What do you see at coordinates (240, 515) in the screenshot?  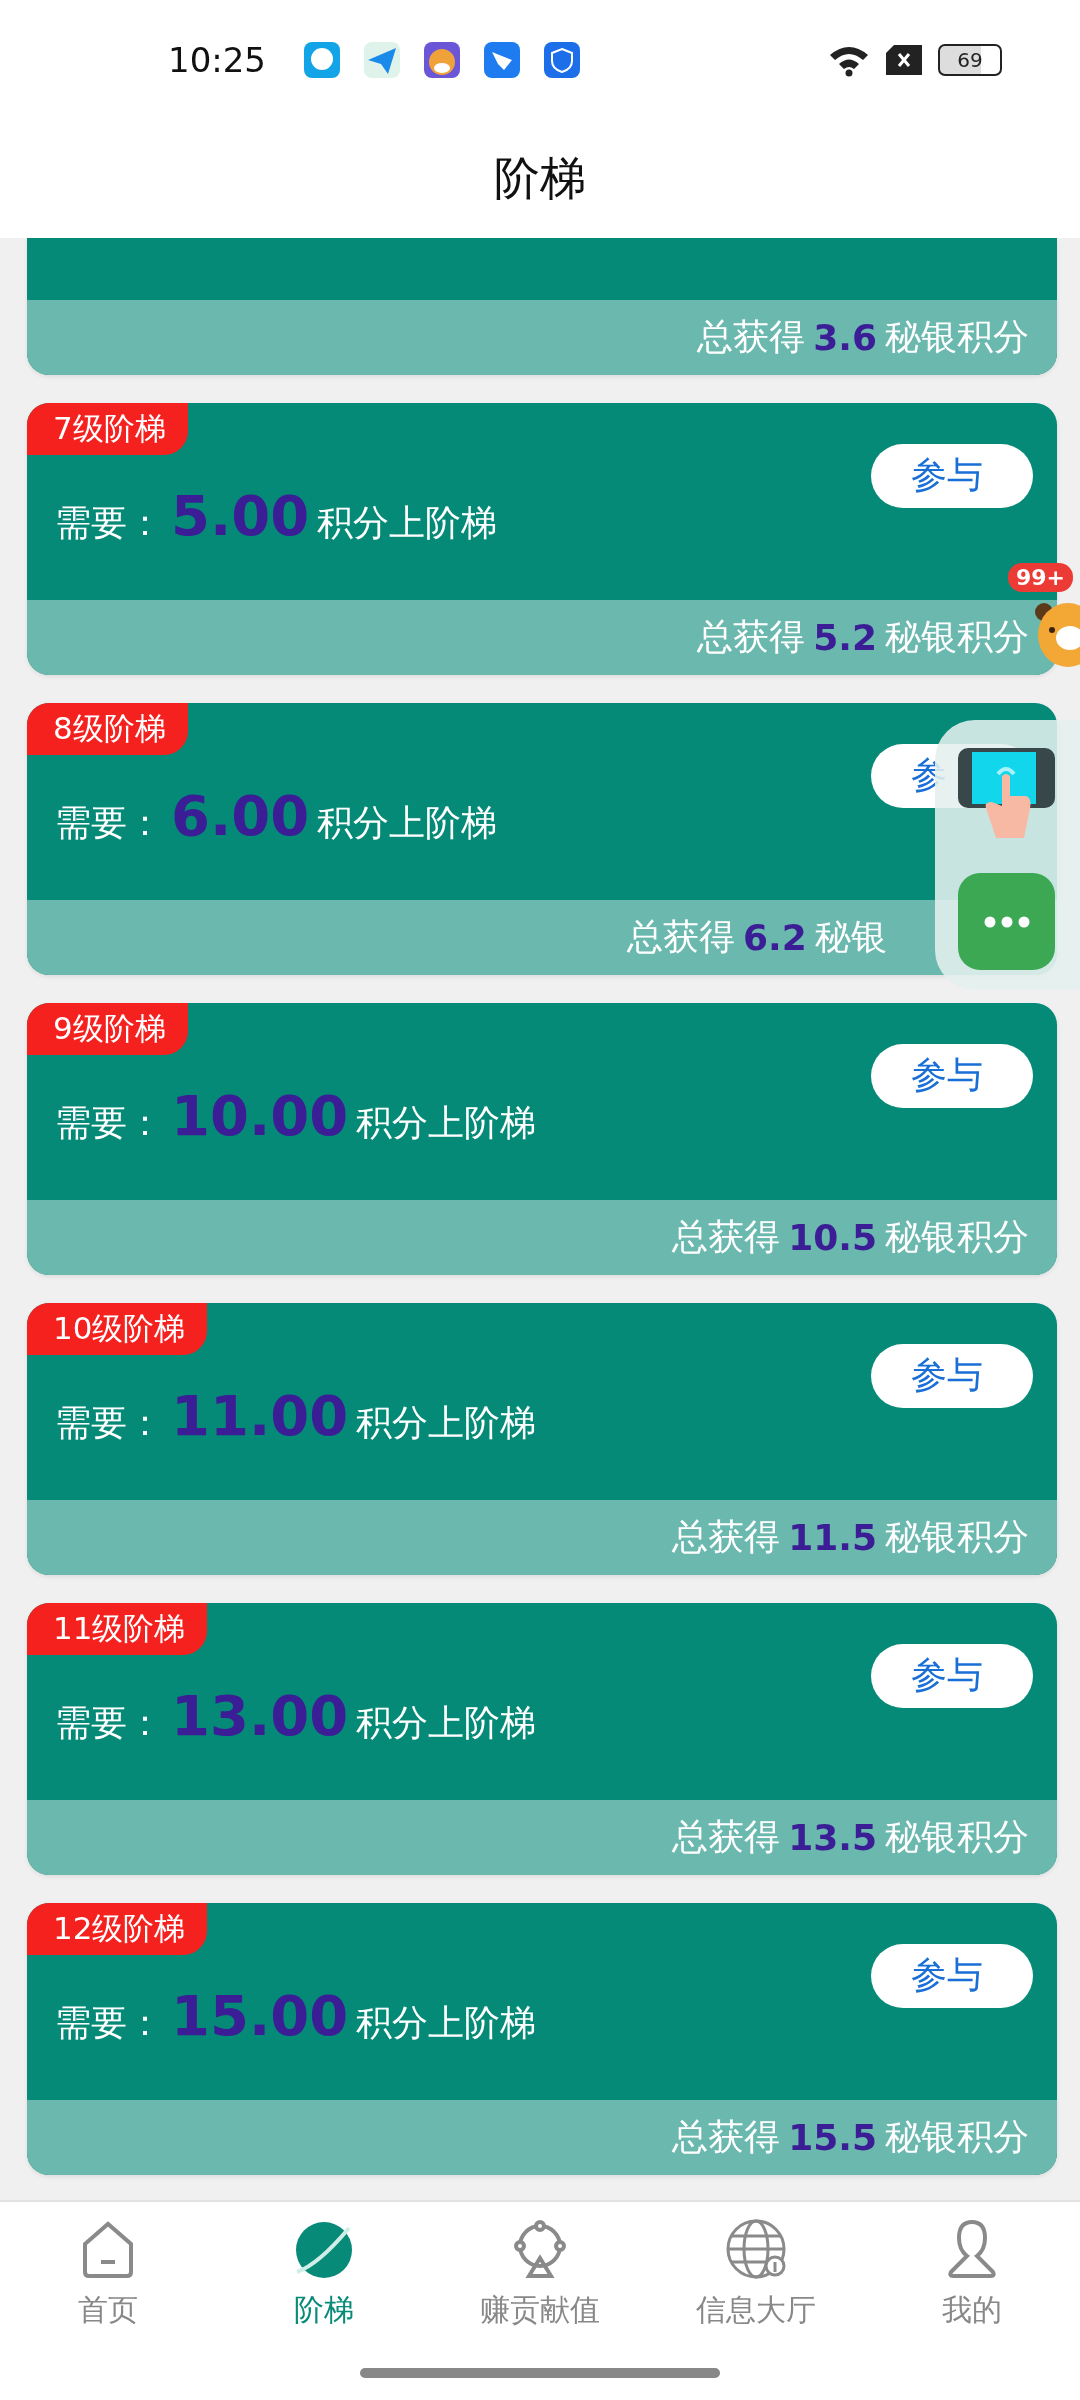 I see `amount-value: 5.00` at bounding box center [240, 515].